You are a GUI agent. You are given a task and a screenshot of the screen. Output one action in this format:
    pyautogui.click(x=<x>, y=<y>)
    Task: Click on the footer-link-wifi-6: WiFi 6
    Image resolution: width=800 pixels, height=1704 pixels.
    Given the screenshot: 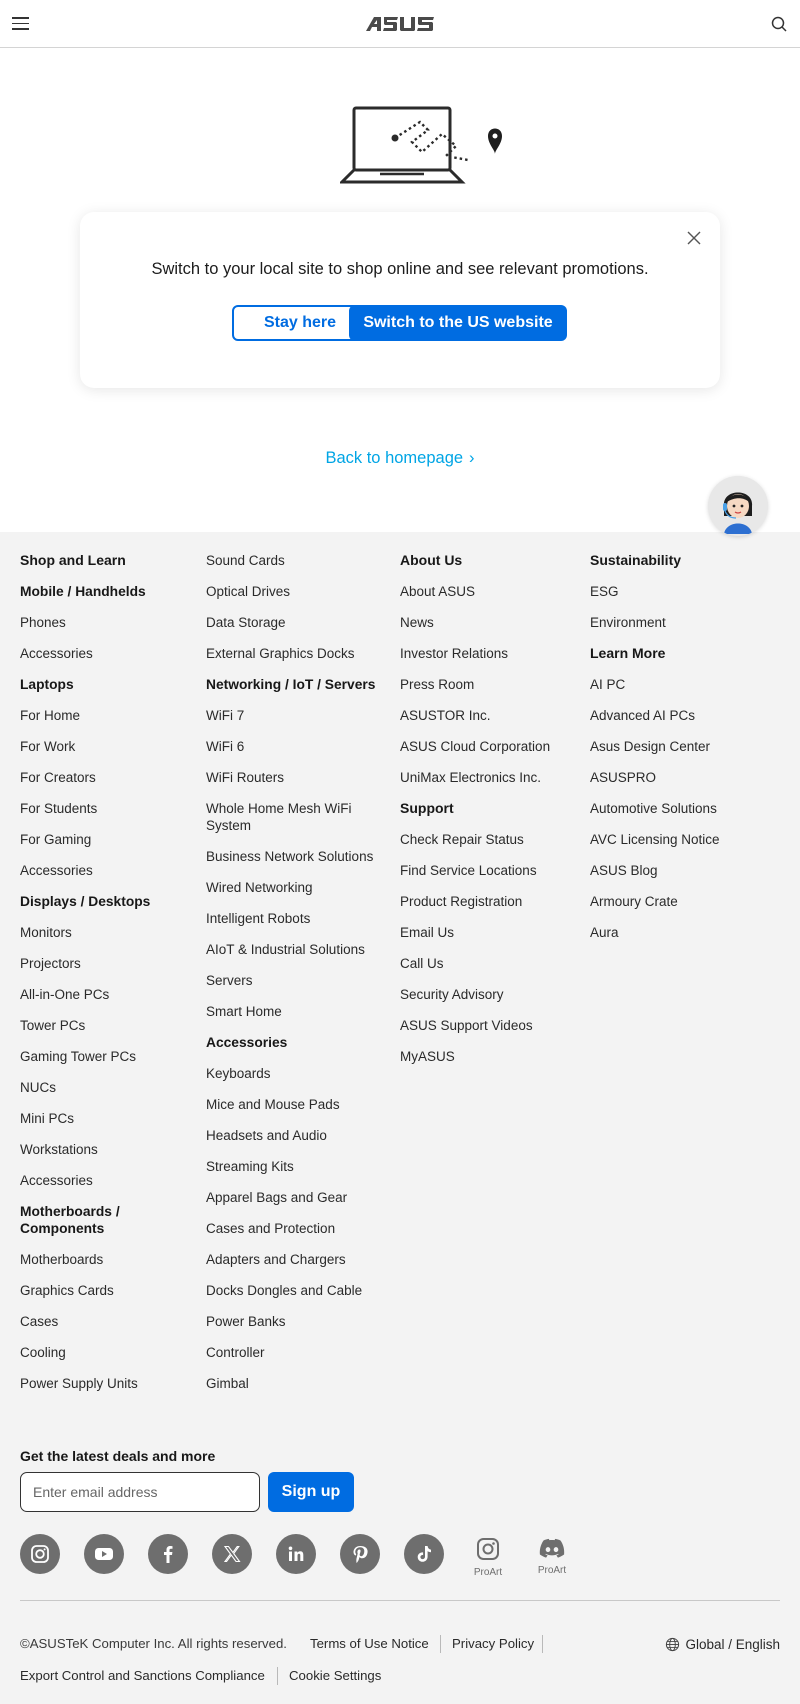 What is the action you would take?
    pyautogui.click(x=296, y=747)
    